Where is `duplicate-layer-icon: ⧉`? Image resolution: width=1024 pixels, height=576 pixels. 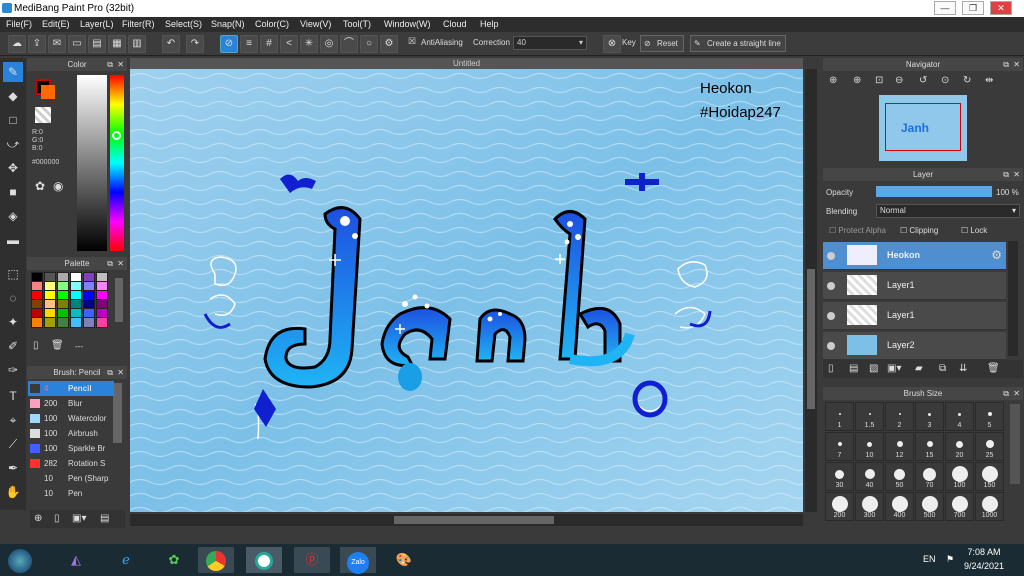
duplicate-layer-icon: ⧉ is located at coordinates (942, 368).